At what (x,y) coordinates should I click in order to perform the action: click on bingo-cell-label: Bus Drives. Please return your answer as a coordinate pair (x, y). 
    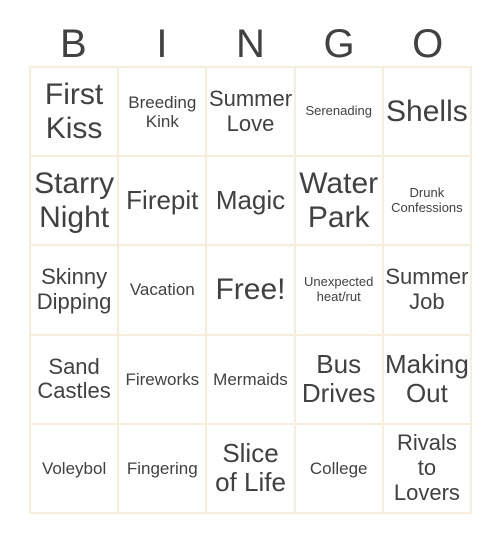
    Looking at the image, I should click on (338, 379).